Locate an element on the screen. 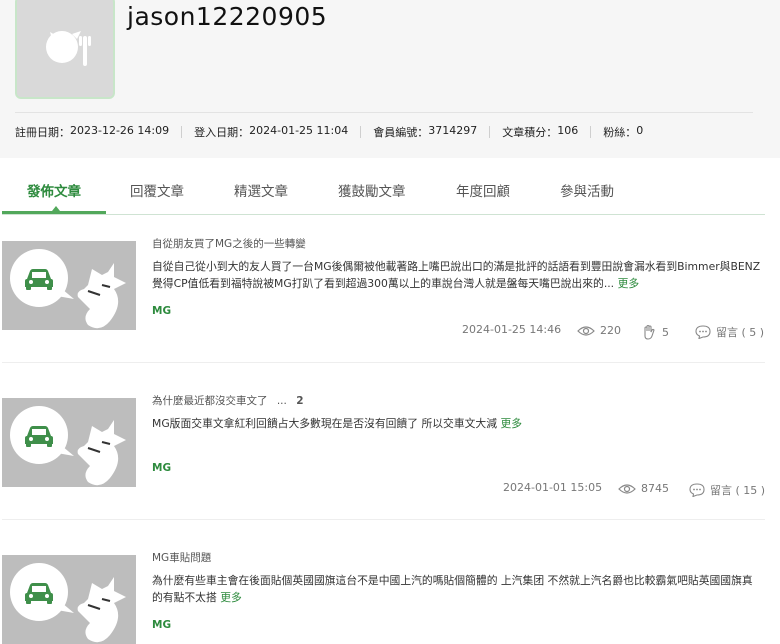 This screenshot has width=780, height=644. stat-followers: 粉絲： 0 is located at coordinates (623, 132).